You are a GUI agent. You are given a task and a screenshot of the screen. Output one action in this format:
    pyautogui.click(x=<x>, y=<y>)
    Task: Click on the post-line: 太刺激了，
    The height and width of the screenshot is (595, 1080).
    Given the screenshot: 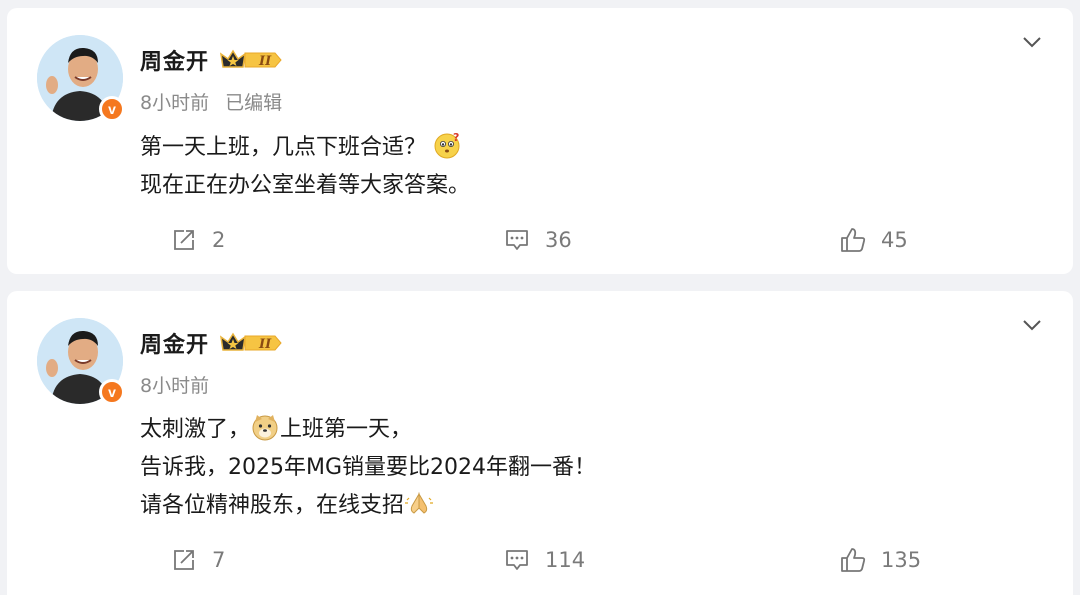 What is the action you would take?
    pyautogui.click(x=195, y=429)
    